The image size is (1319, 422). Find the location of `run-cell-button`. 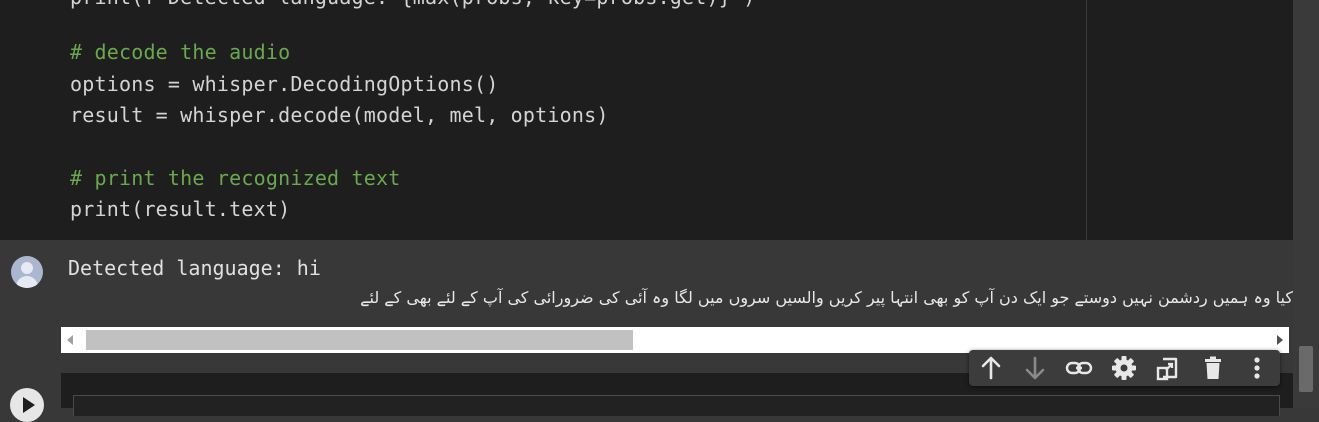

run-cell-button is located at coordinates (27, 405).